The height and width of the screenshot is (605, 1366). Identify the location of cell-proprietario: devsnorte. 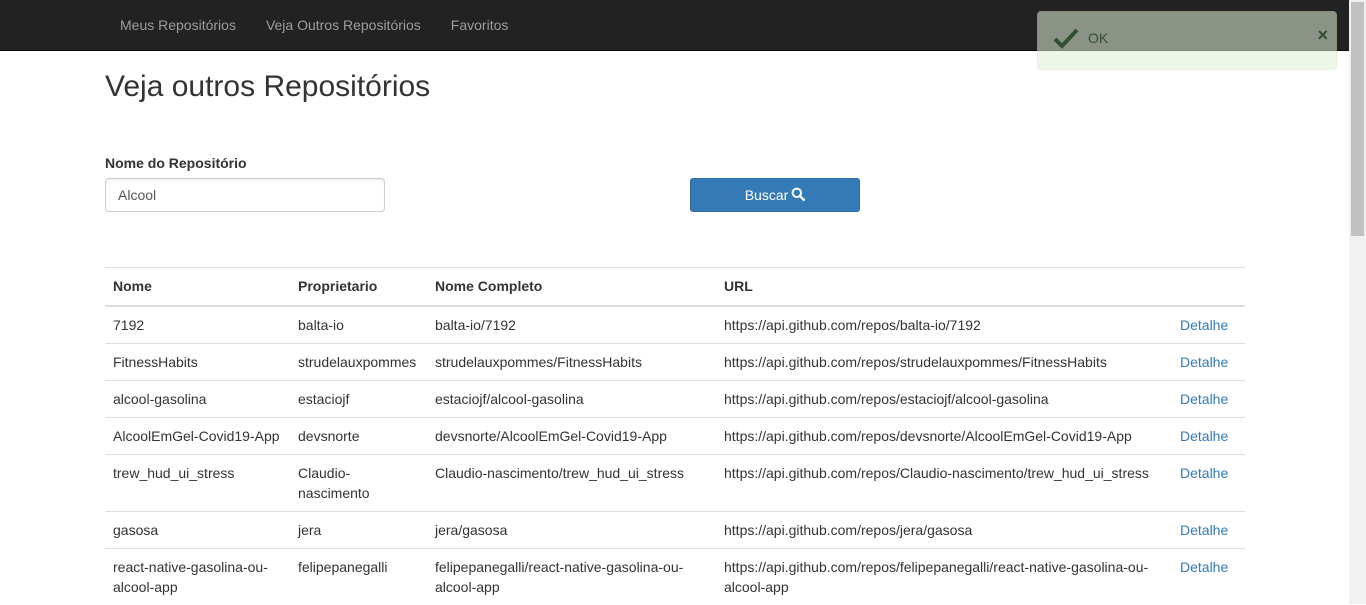
(358, 435).